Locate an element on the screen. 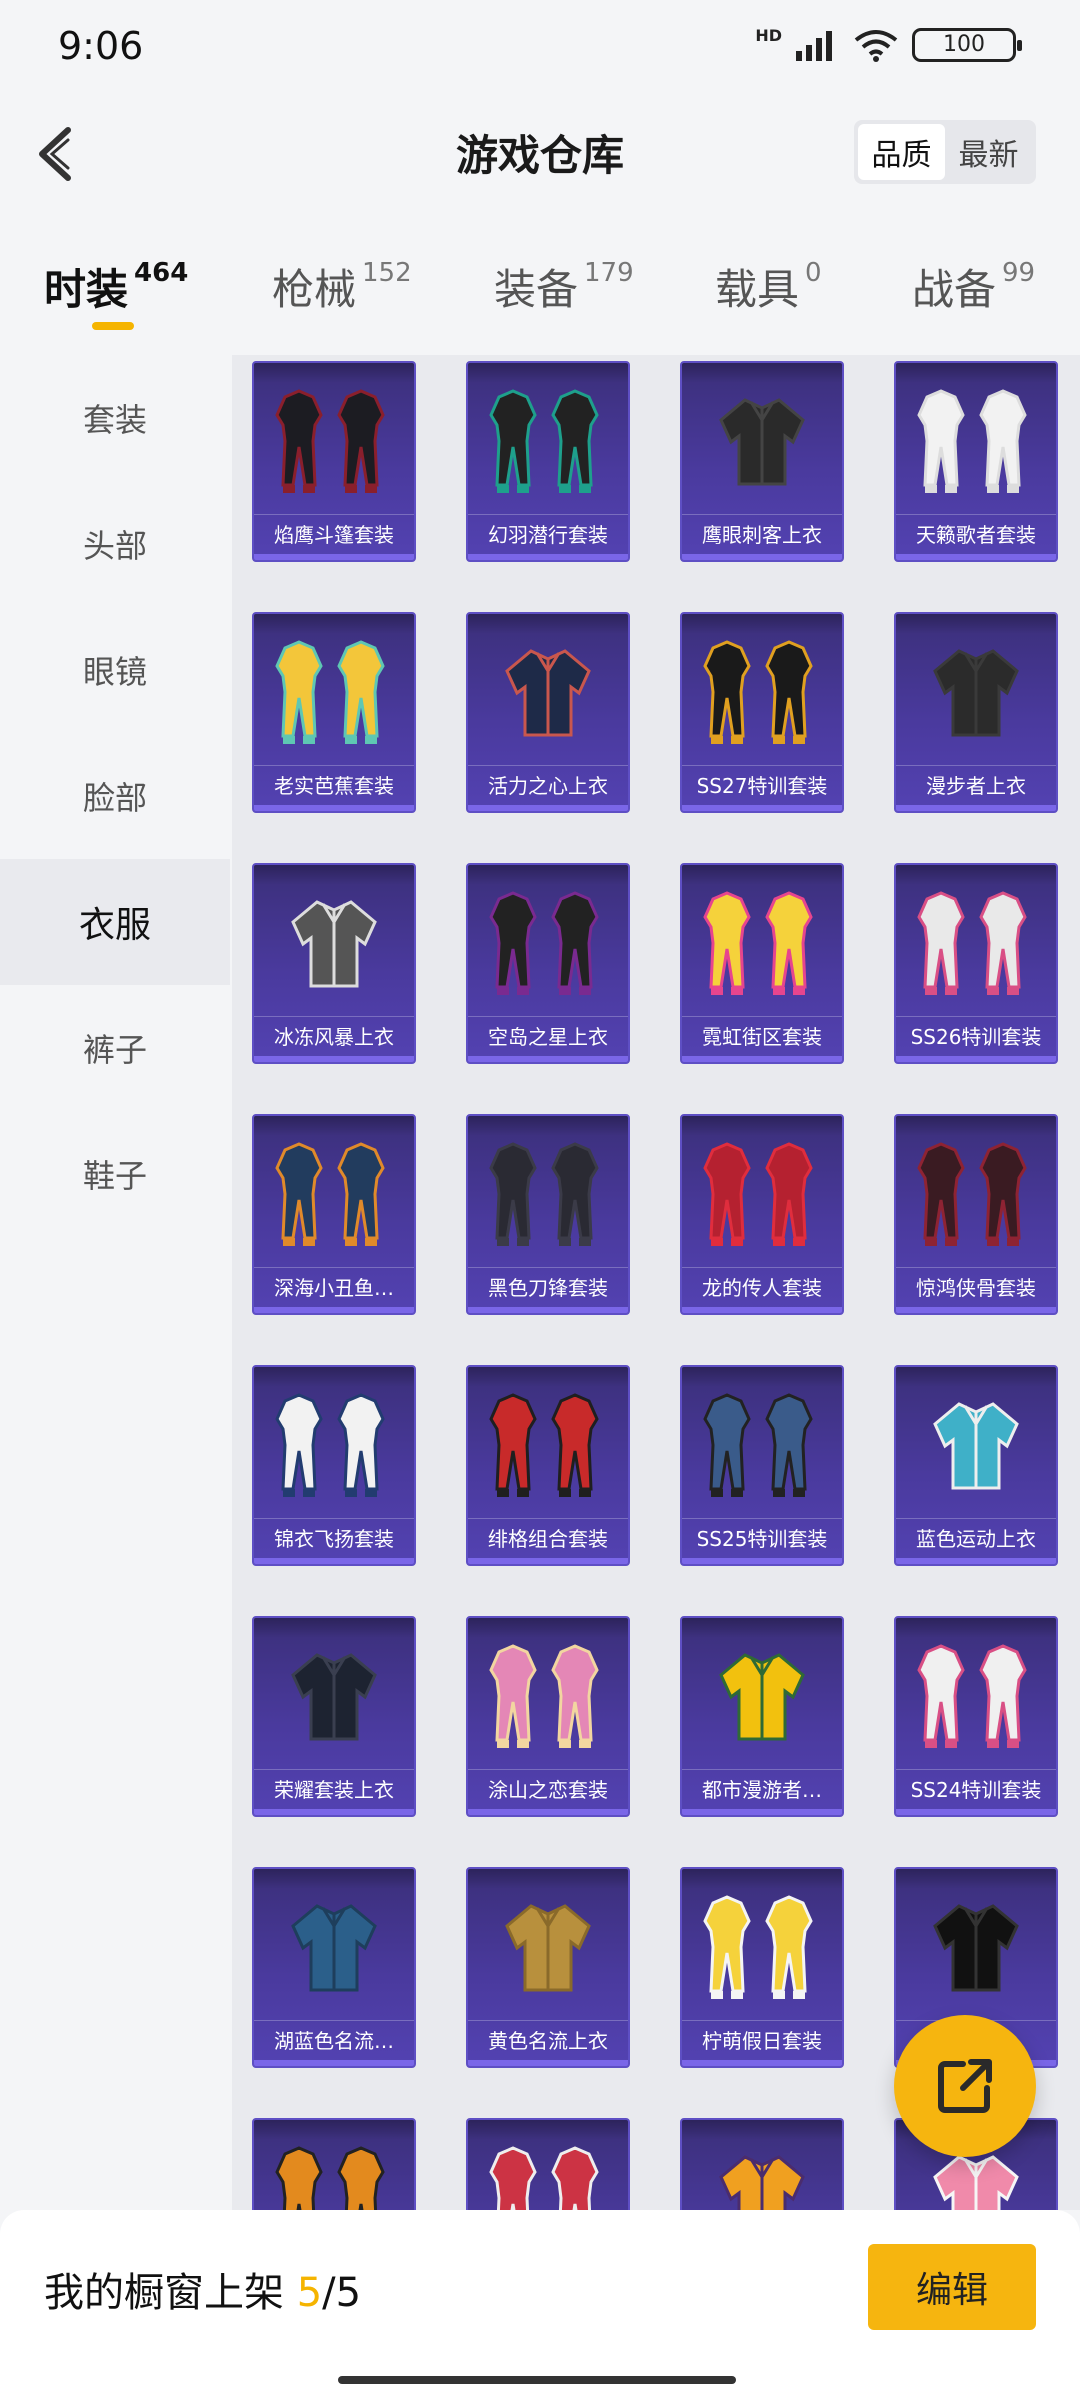 This screenshot has height=2400, width=1080. sidebar-item-clothes: 衣服 is located at coordinates (115, 922).